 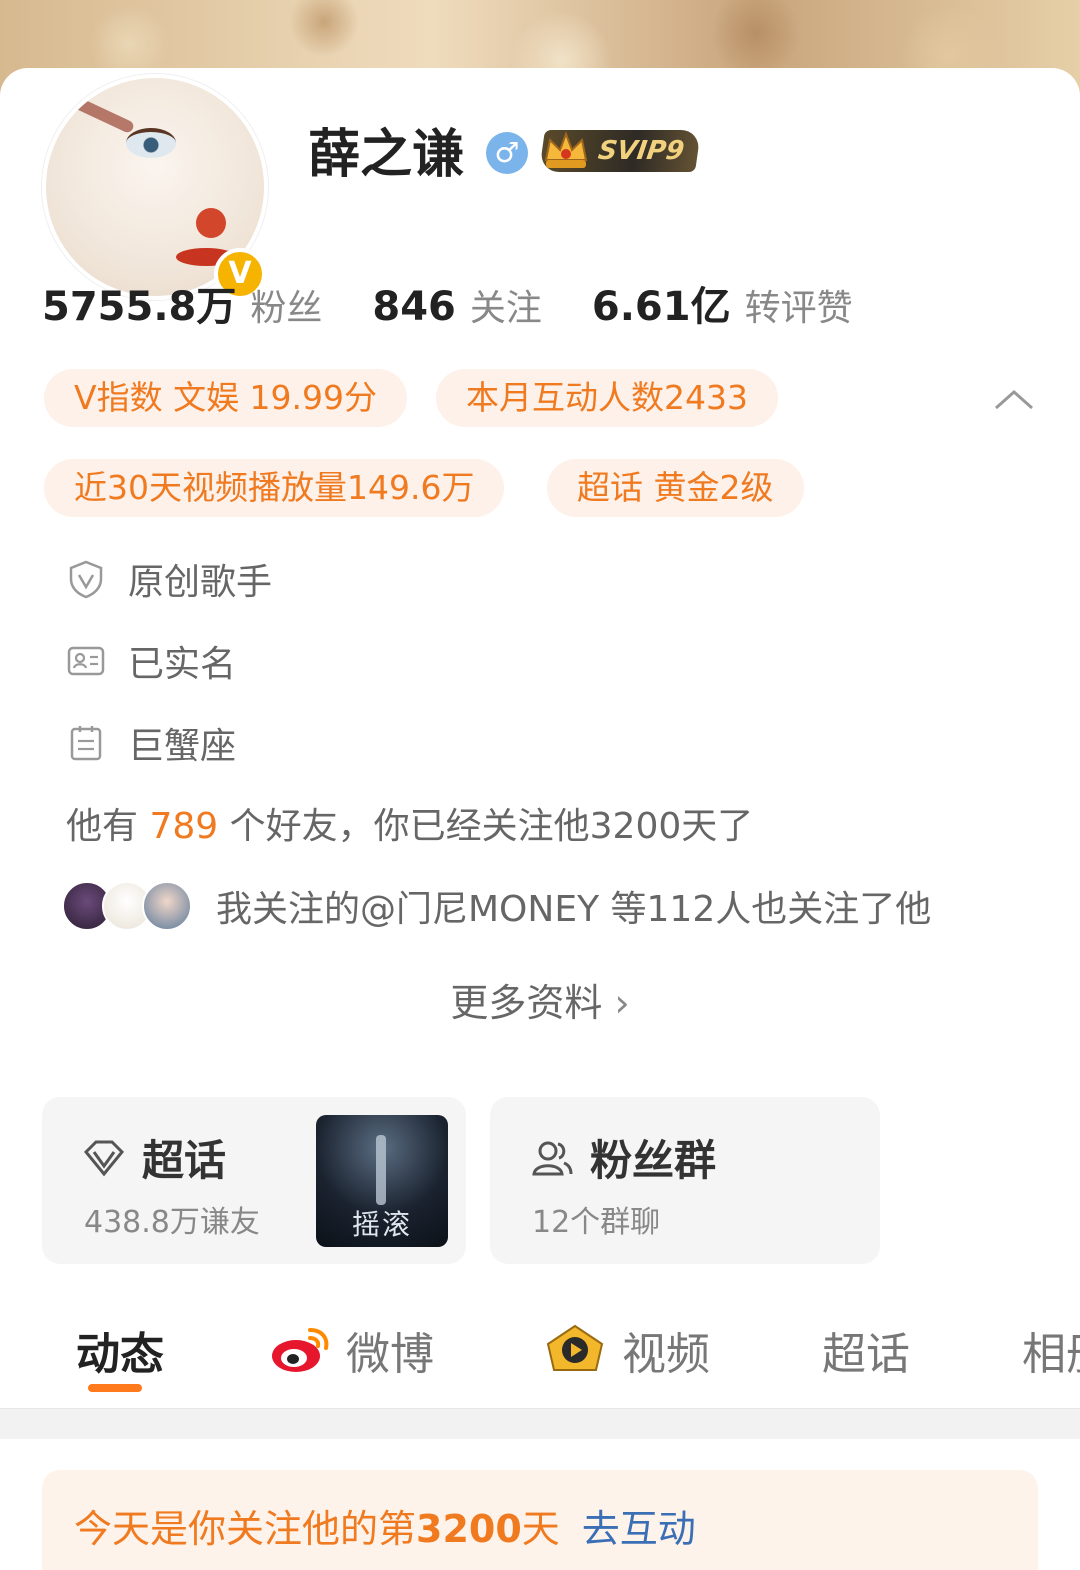 I want to click on stat-following: 846 关注, so click(x=457, y=305).